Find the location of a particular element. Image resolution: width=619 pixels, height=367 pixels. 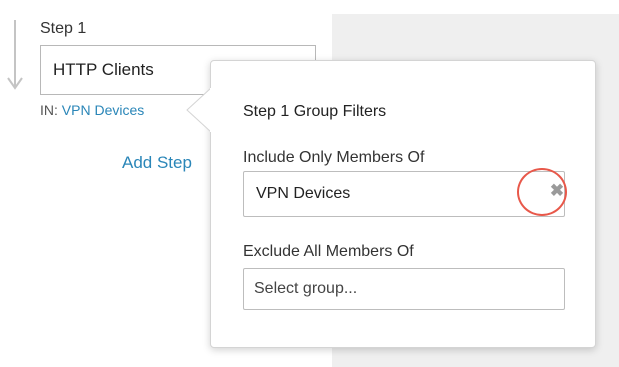

in-prefix: IN: is located at coordinates (49, 110).